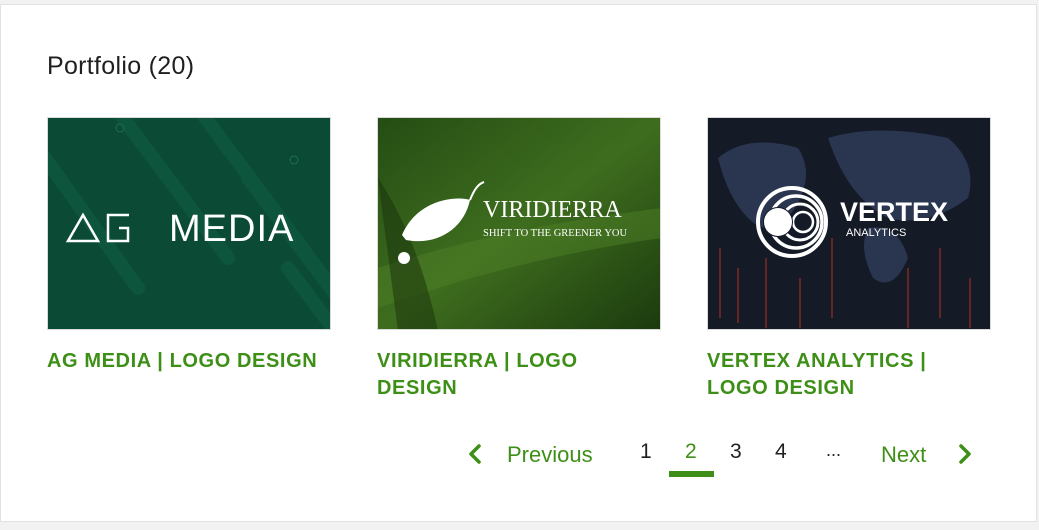  What do you see at coordinates (736, 452) in the screenshot?
I see `page-3-link: 3` at bounding box center [736, 452].